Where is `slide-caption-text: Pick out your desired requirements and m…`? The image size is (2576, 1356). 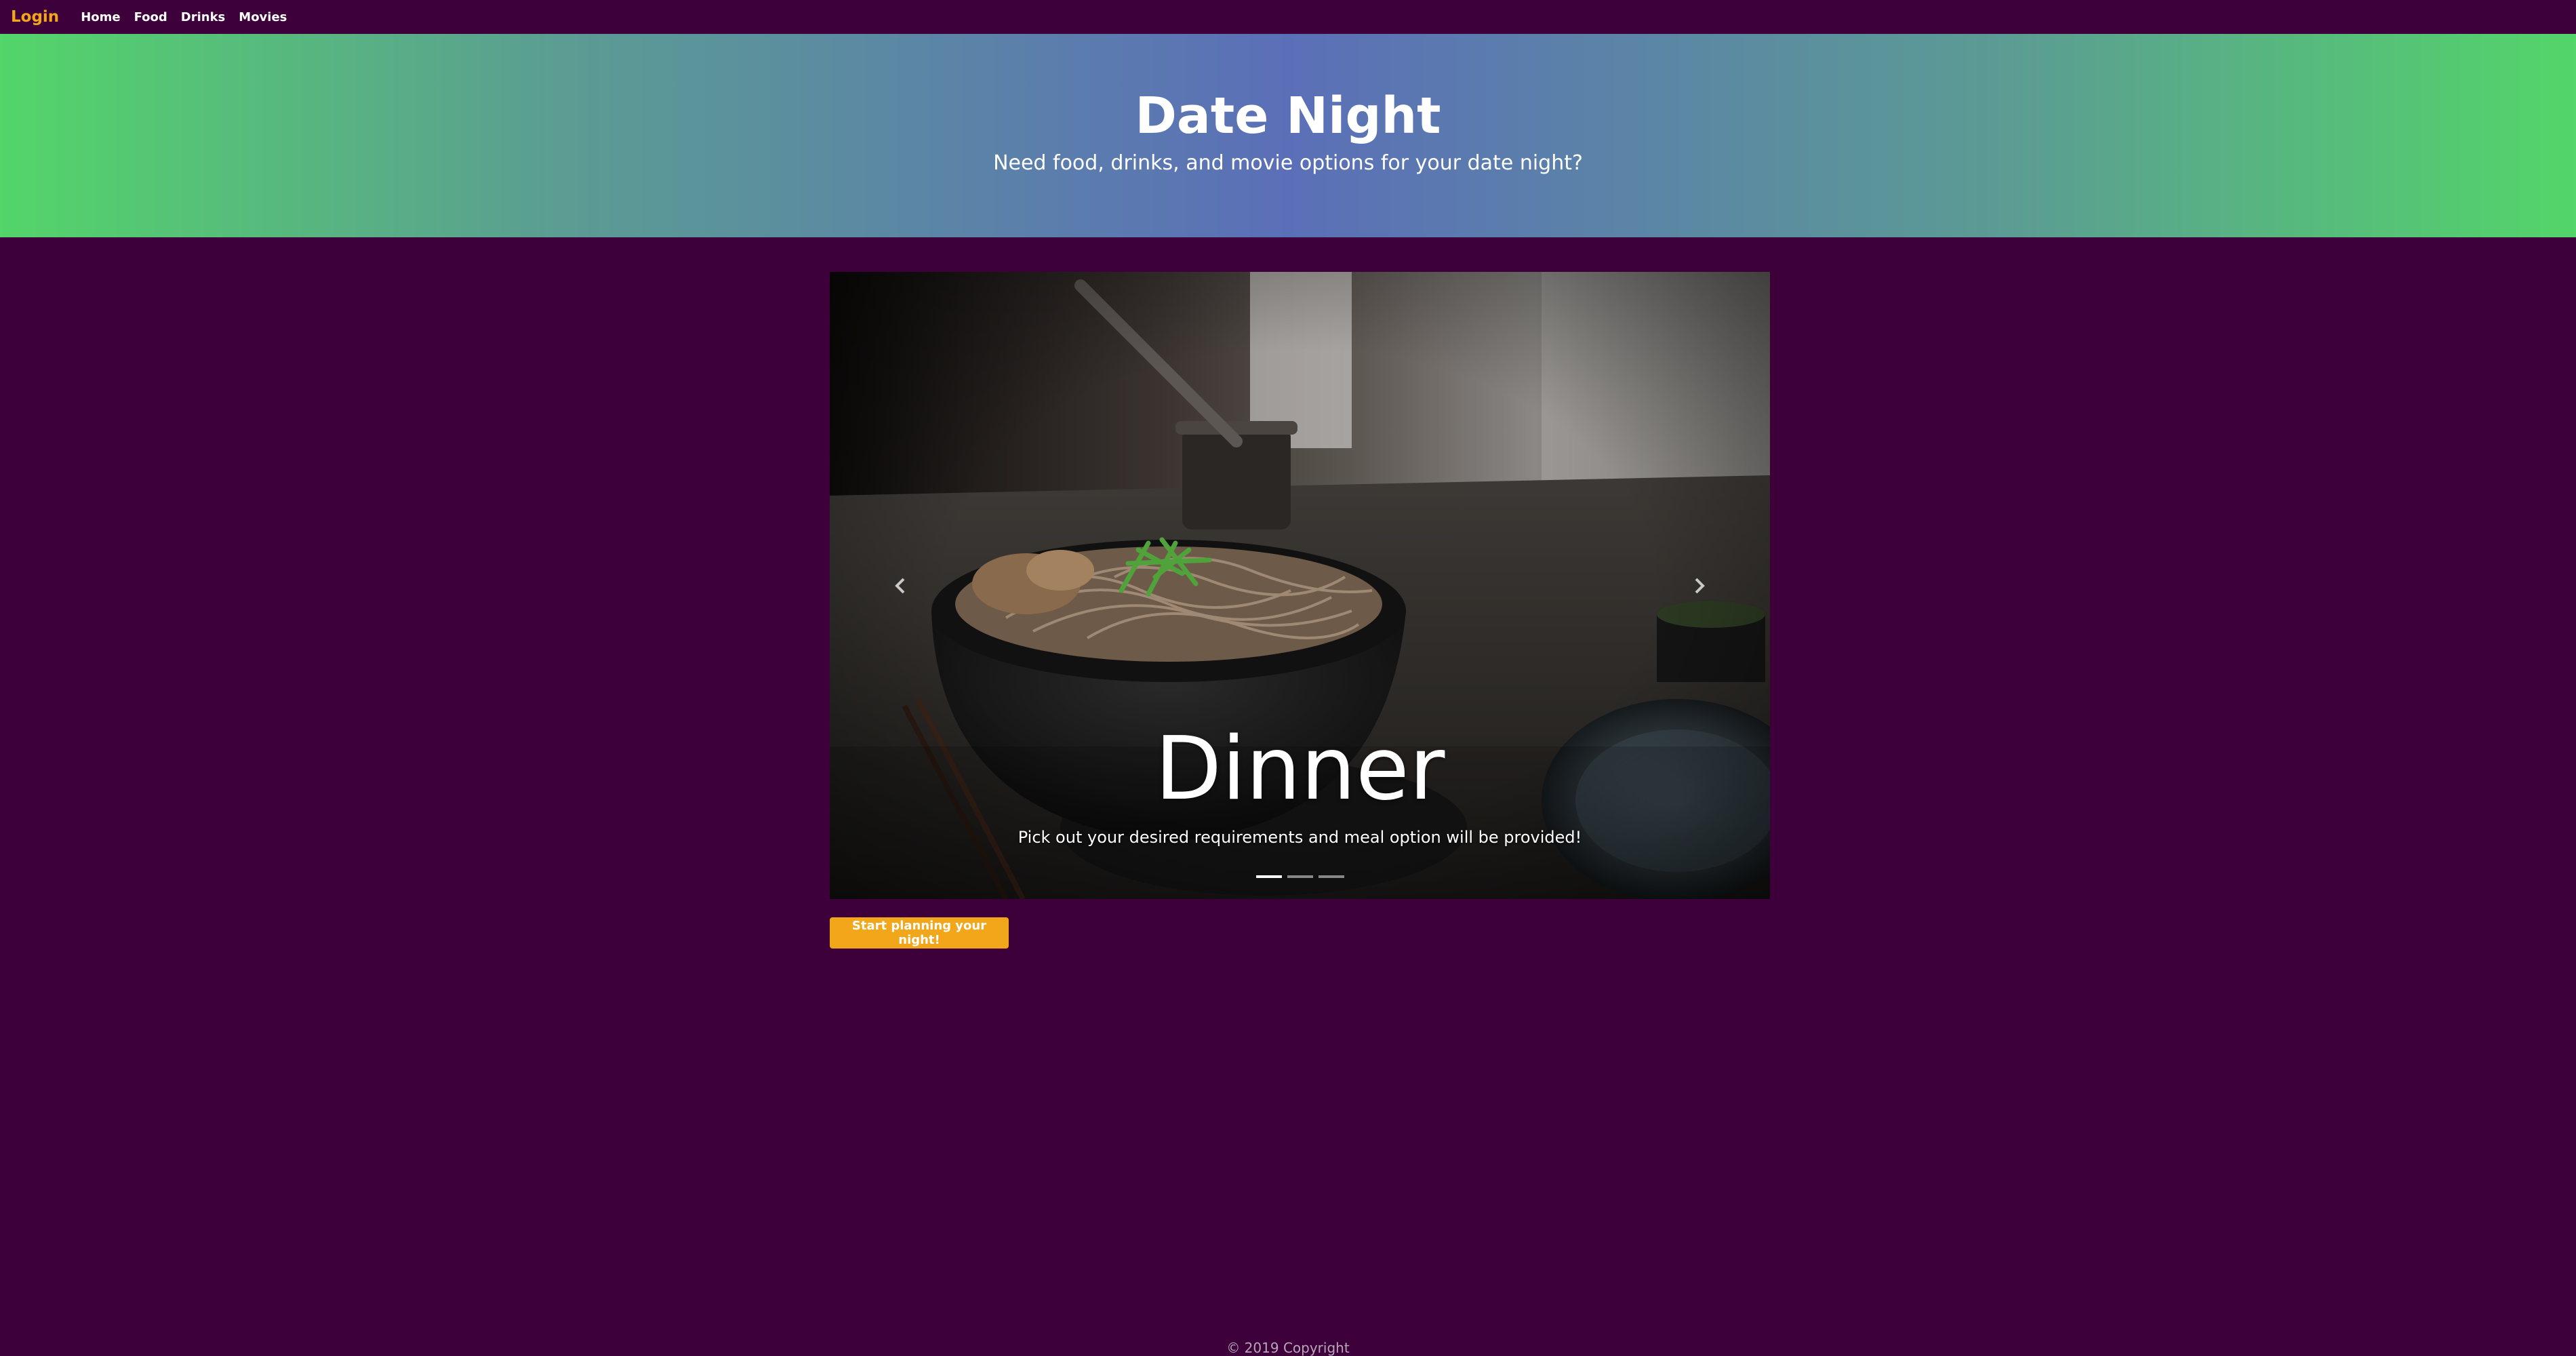 slide-caption-text: Pick out your desired requirements and m… is located at coordinates (1300, 837).